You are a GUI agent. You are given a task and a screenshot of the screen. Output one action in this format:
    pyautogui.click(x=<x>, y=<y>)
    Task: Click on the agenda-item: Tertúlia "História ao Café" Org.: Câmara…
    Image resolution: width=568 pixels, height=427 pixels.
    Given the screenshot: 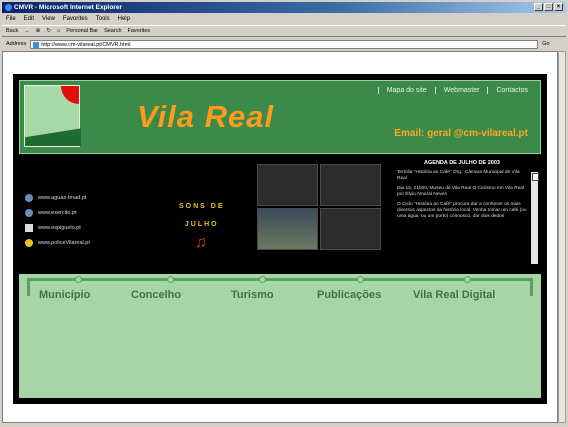 What is the action you would take?
    pyautogui.click(x=458, y=175)
    